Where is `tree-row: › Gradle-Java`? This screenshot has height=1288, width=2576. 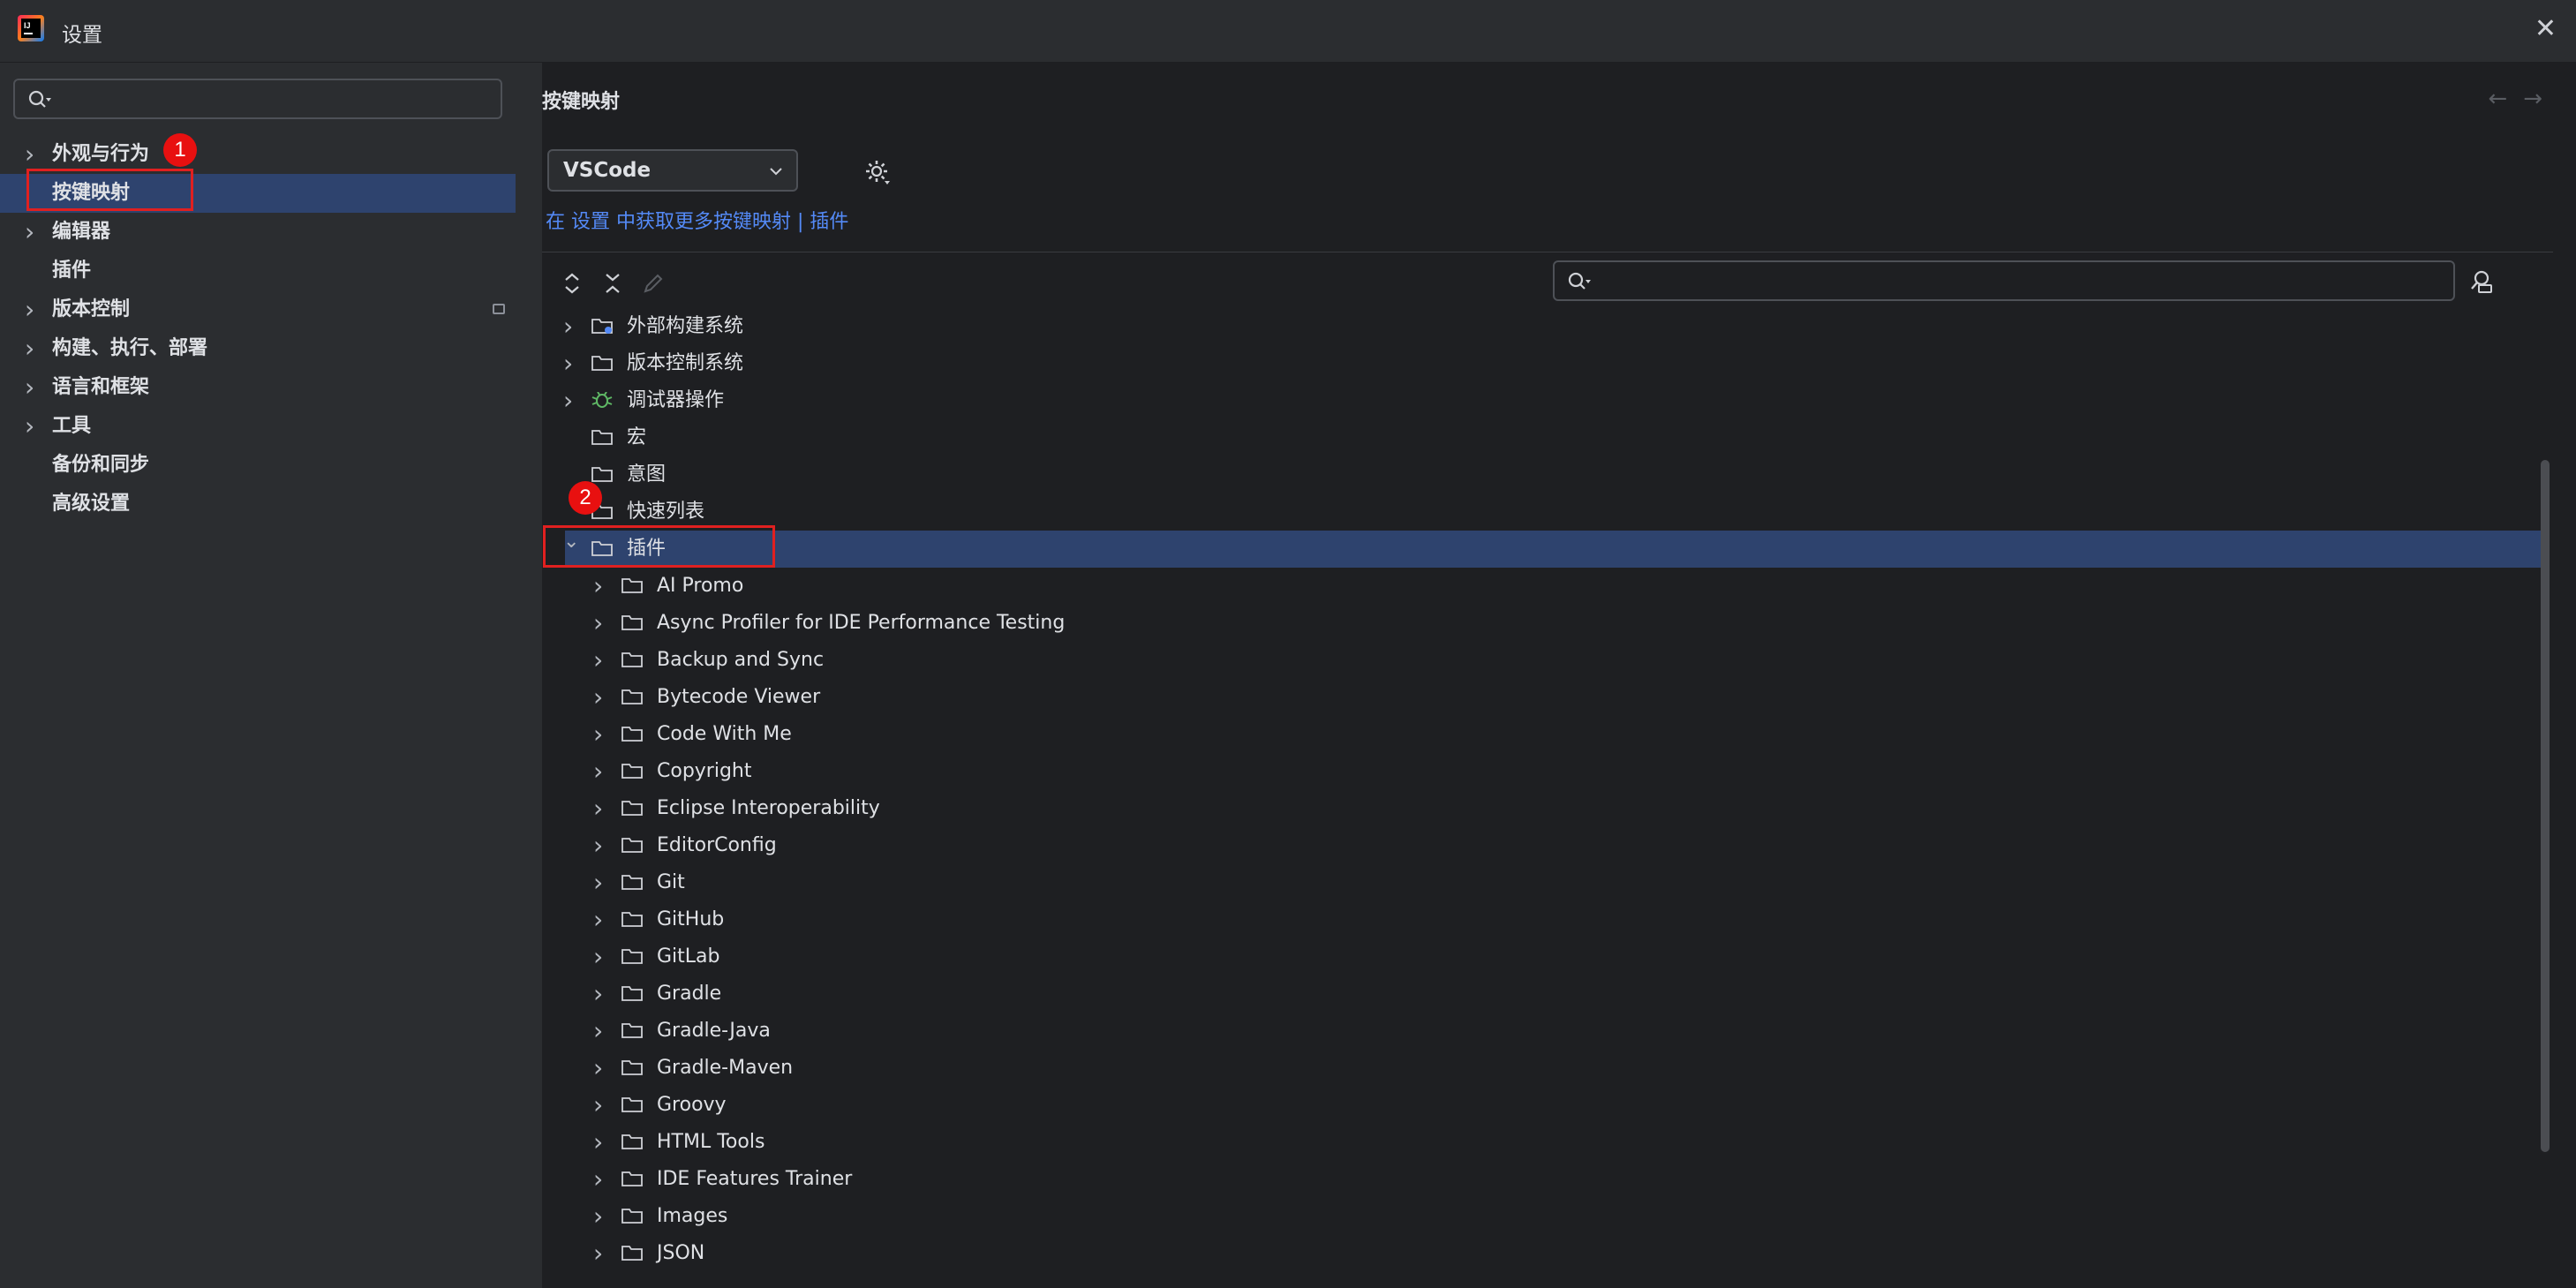
tree-row: › Gradle-Java is located at coordinates (1542, 1032).